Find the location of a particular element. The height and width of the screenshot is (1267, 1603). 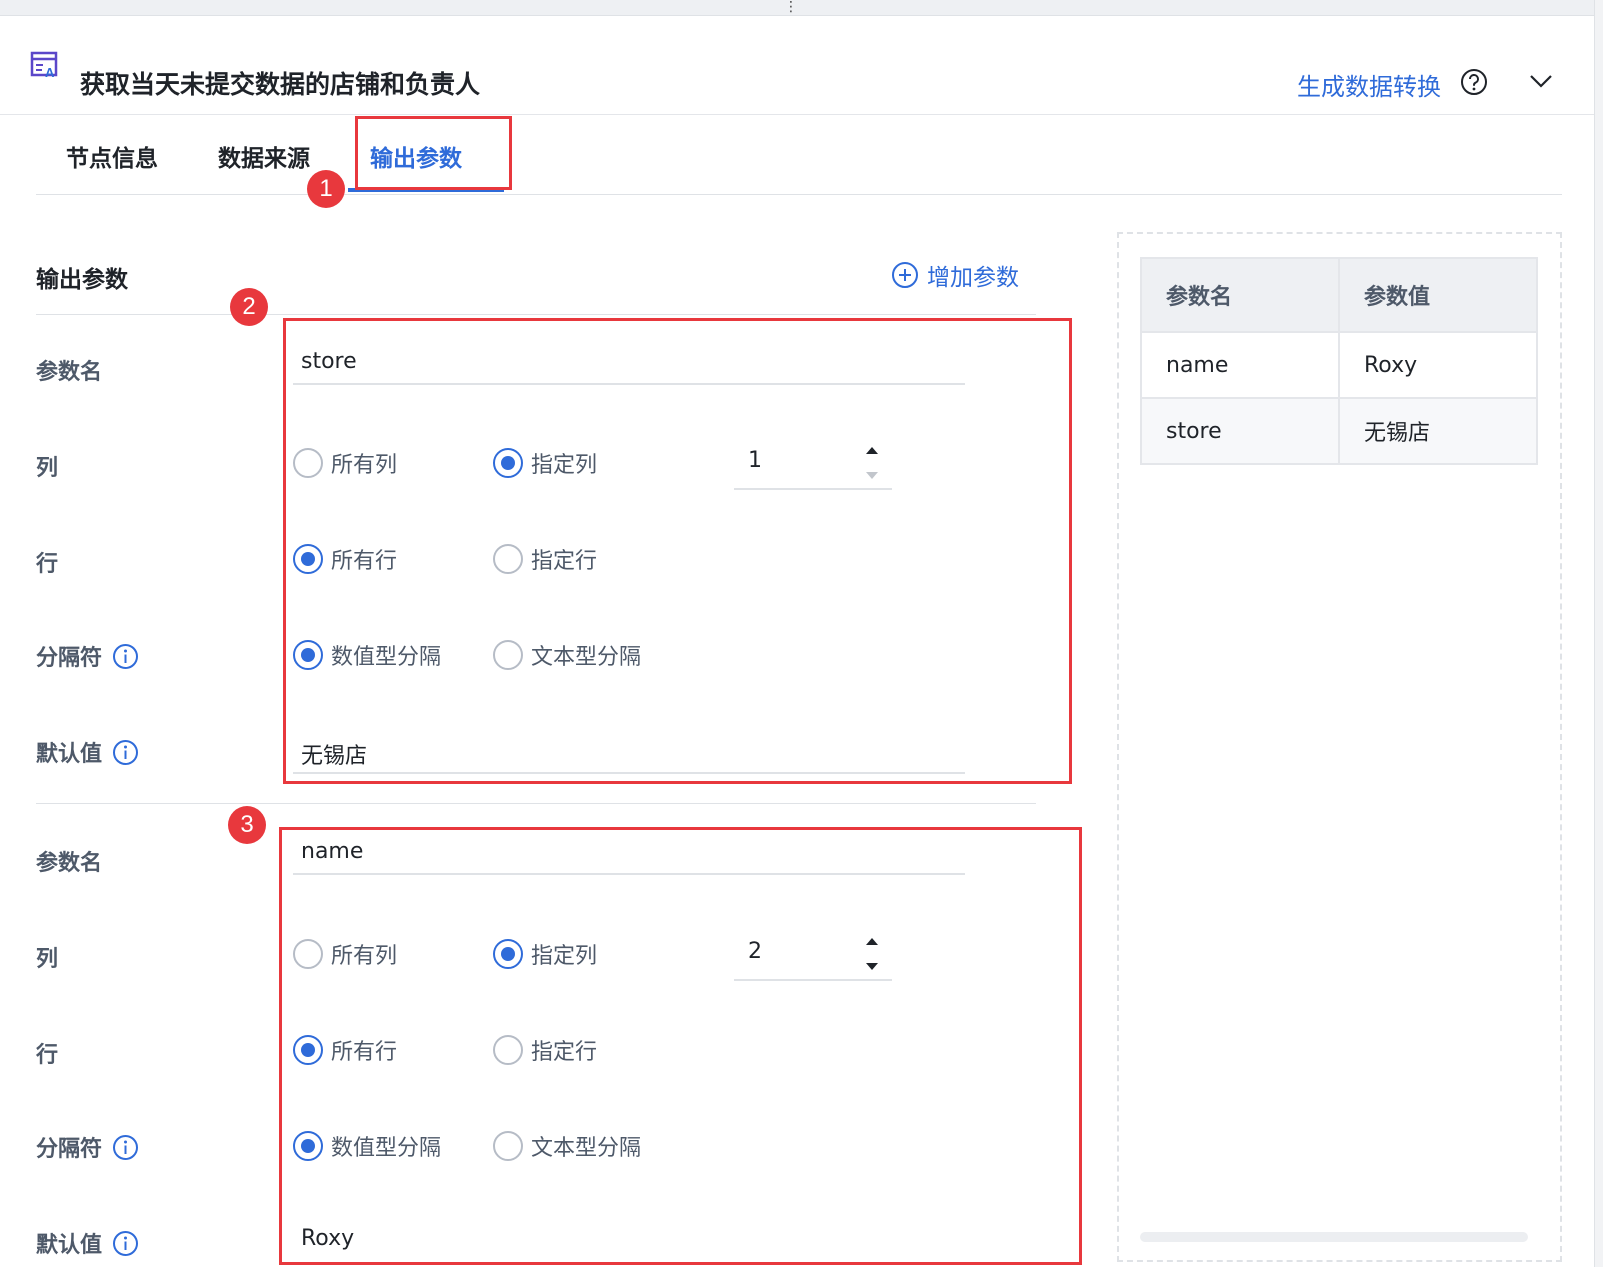

default-value-input: Roxy is located at coordinates (629, 1242).